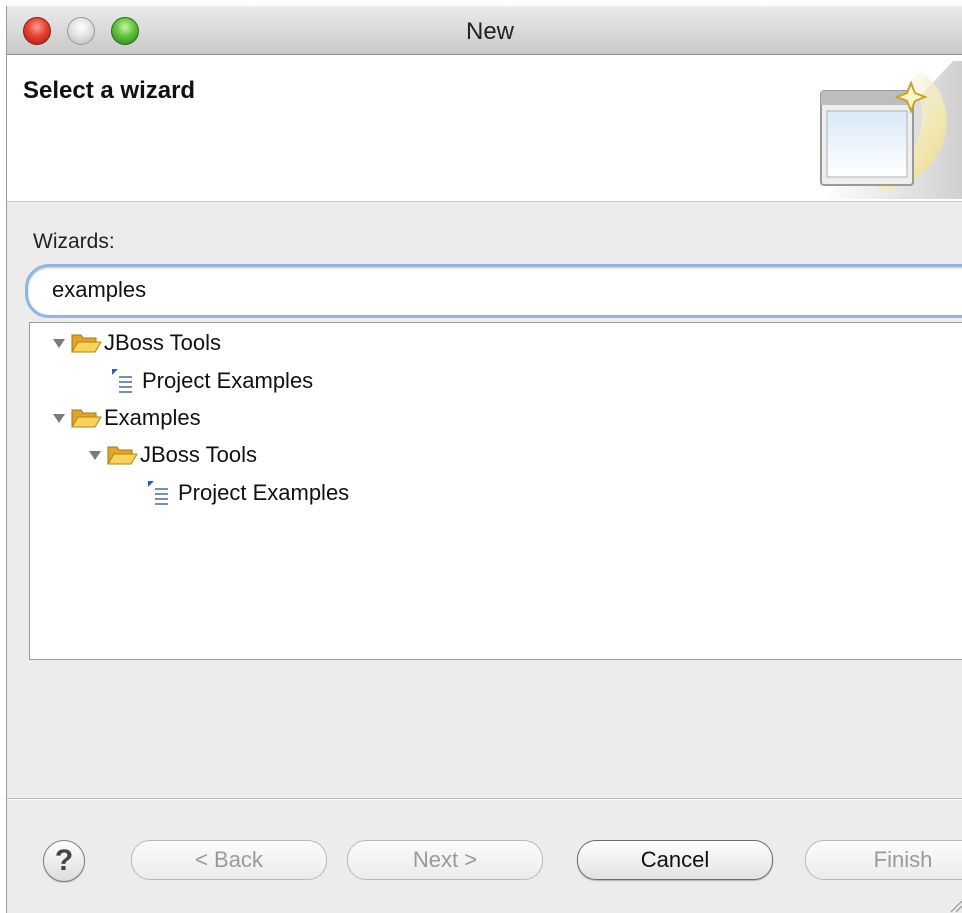 The width and height of the screenshot is (962, 913). I want to click on help-button: ?, so click(64, 861).